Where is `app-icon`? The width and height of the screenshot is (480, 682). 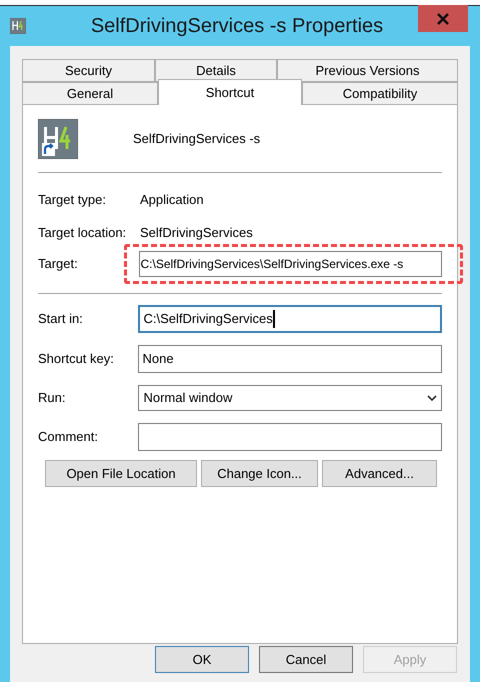
app-icon is located at coordinates (18, 26).